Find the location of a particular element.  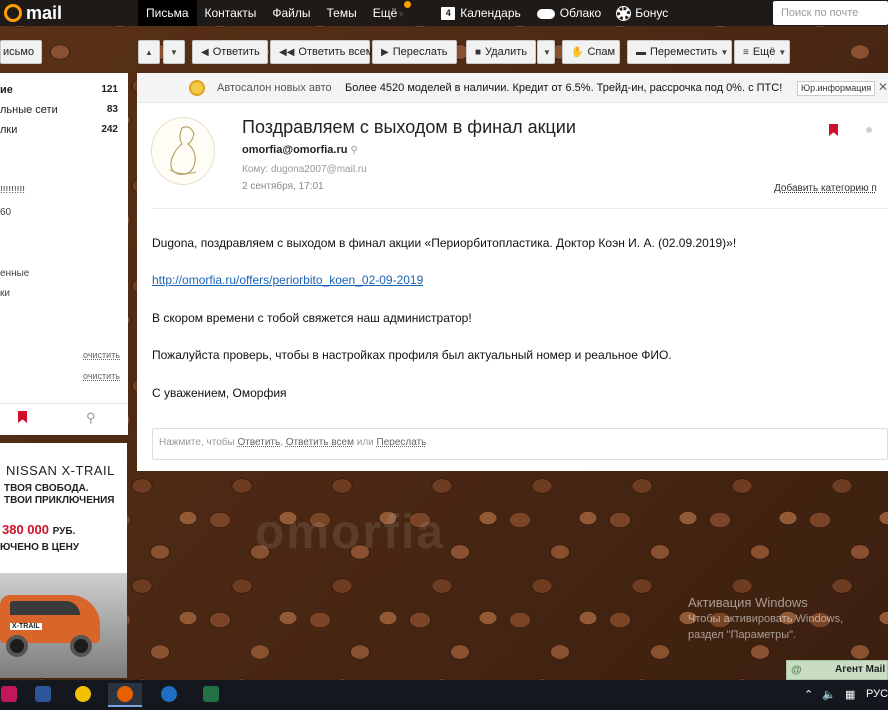

folder-count: 242 is located at coordinates (109, 129).